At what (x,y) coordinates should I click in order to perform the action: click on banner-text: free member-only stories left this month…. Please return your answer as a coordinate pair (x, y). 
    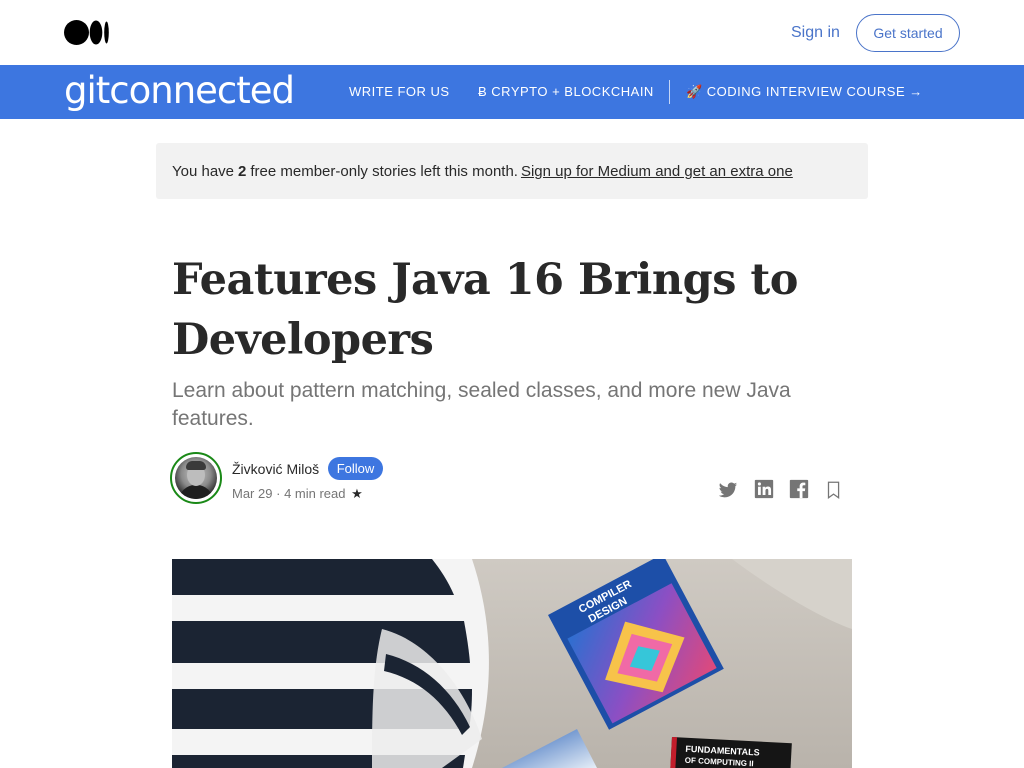
    Looking at the image, I should click on (384, 171).